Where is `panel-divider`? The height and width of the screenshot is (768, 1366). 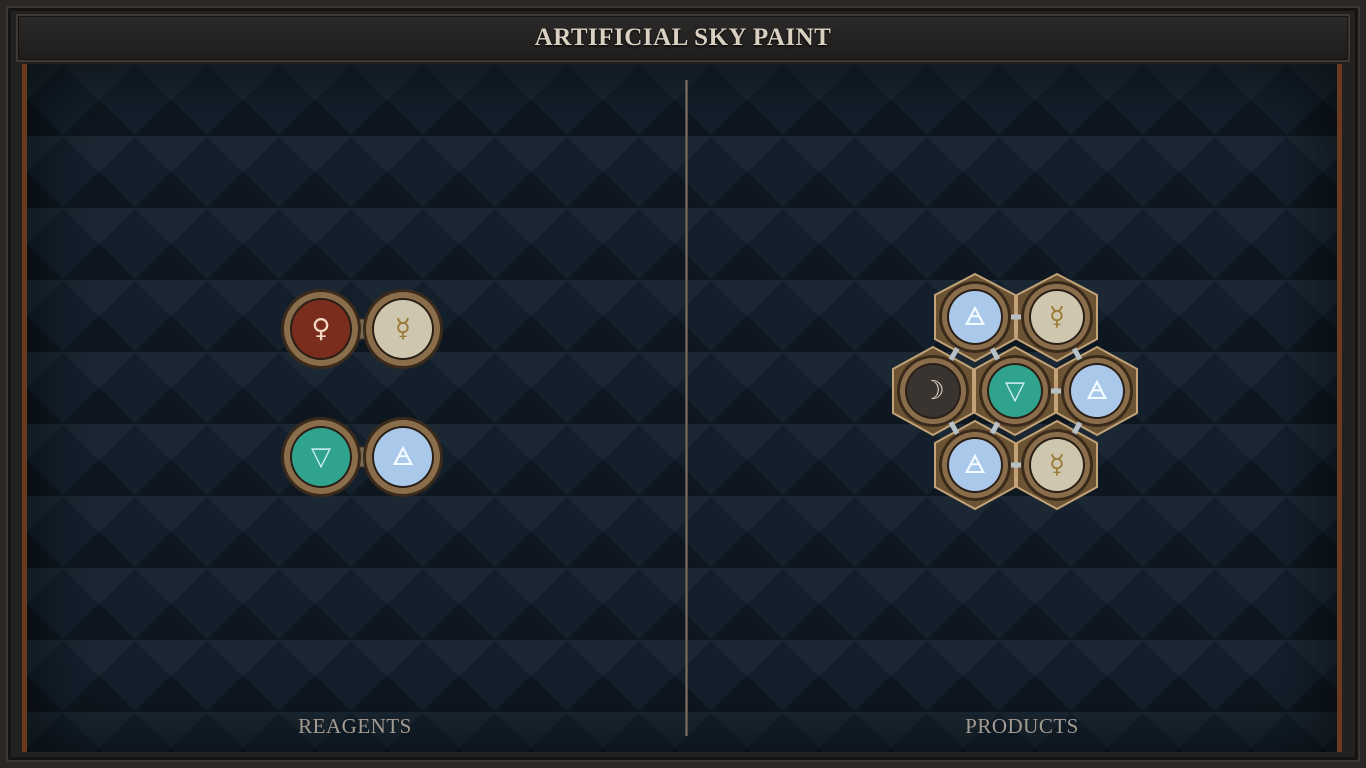 panel-divider is located at coordinates (686, 408).